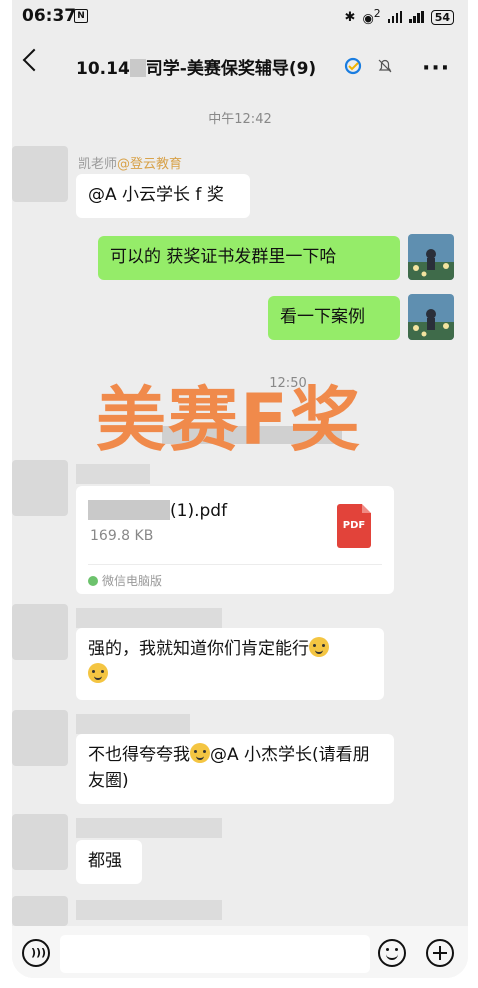  What do you see at coordinates (93, 581) in the screenshot?
I see `wechat-pc-icon` at bounding box center [93, 581].